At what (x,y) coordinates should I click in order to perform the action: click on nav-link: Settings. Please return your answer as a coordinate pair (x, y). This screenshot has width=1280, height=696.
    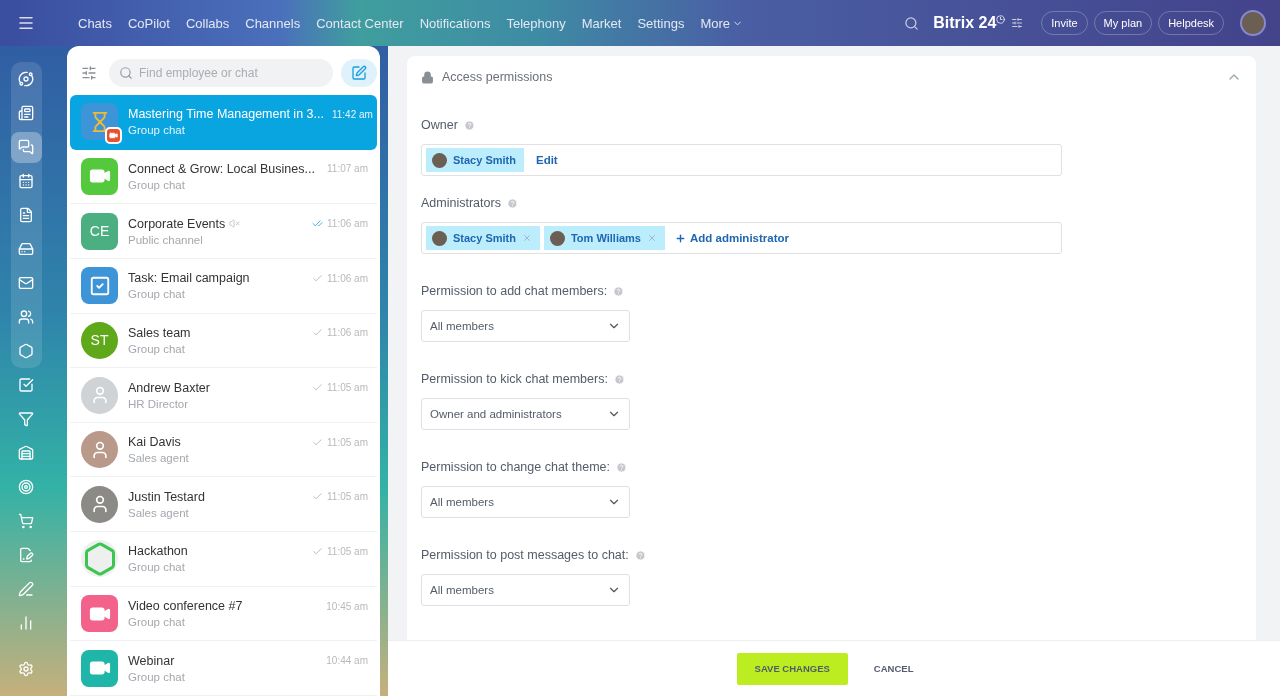
    Looking at the image, I should click on (661, 23).